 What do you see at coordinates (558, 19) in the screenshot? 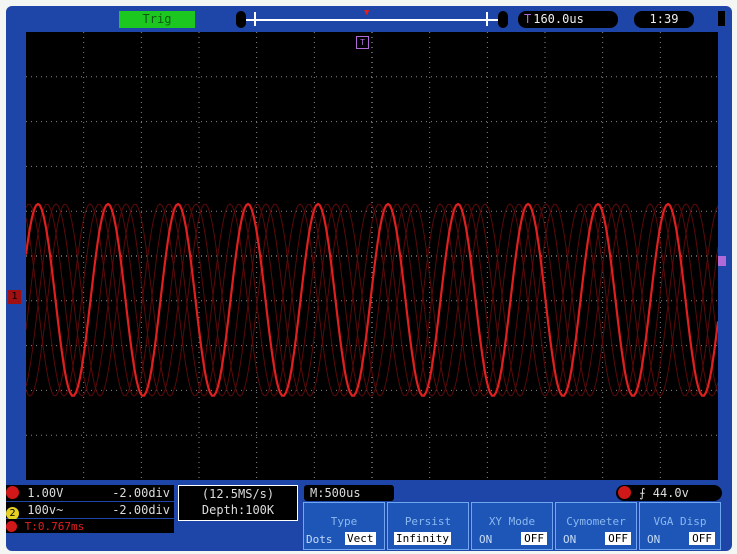
I see `trigger-delay-value: 160.0us` at bounding box center [558, 19].